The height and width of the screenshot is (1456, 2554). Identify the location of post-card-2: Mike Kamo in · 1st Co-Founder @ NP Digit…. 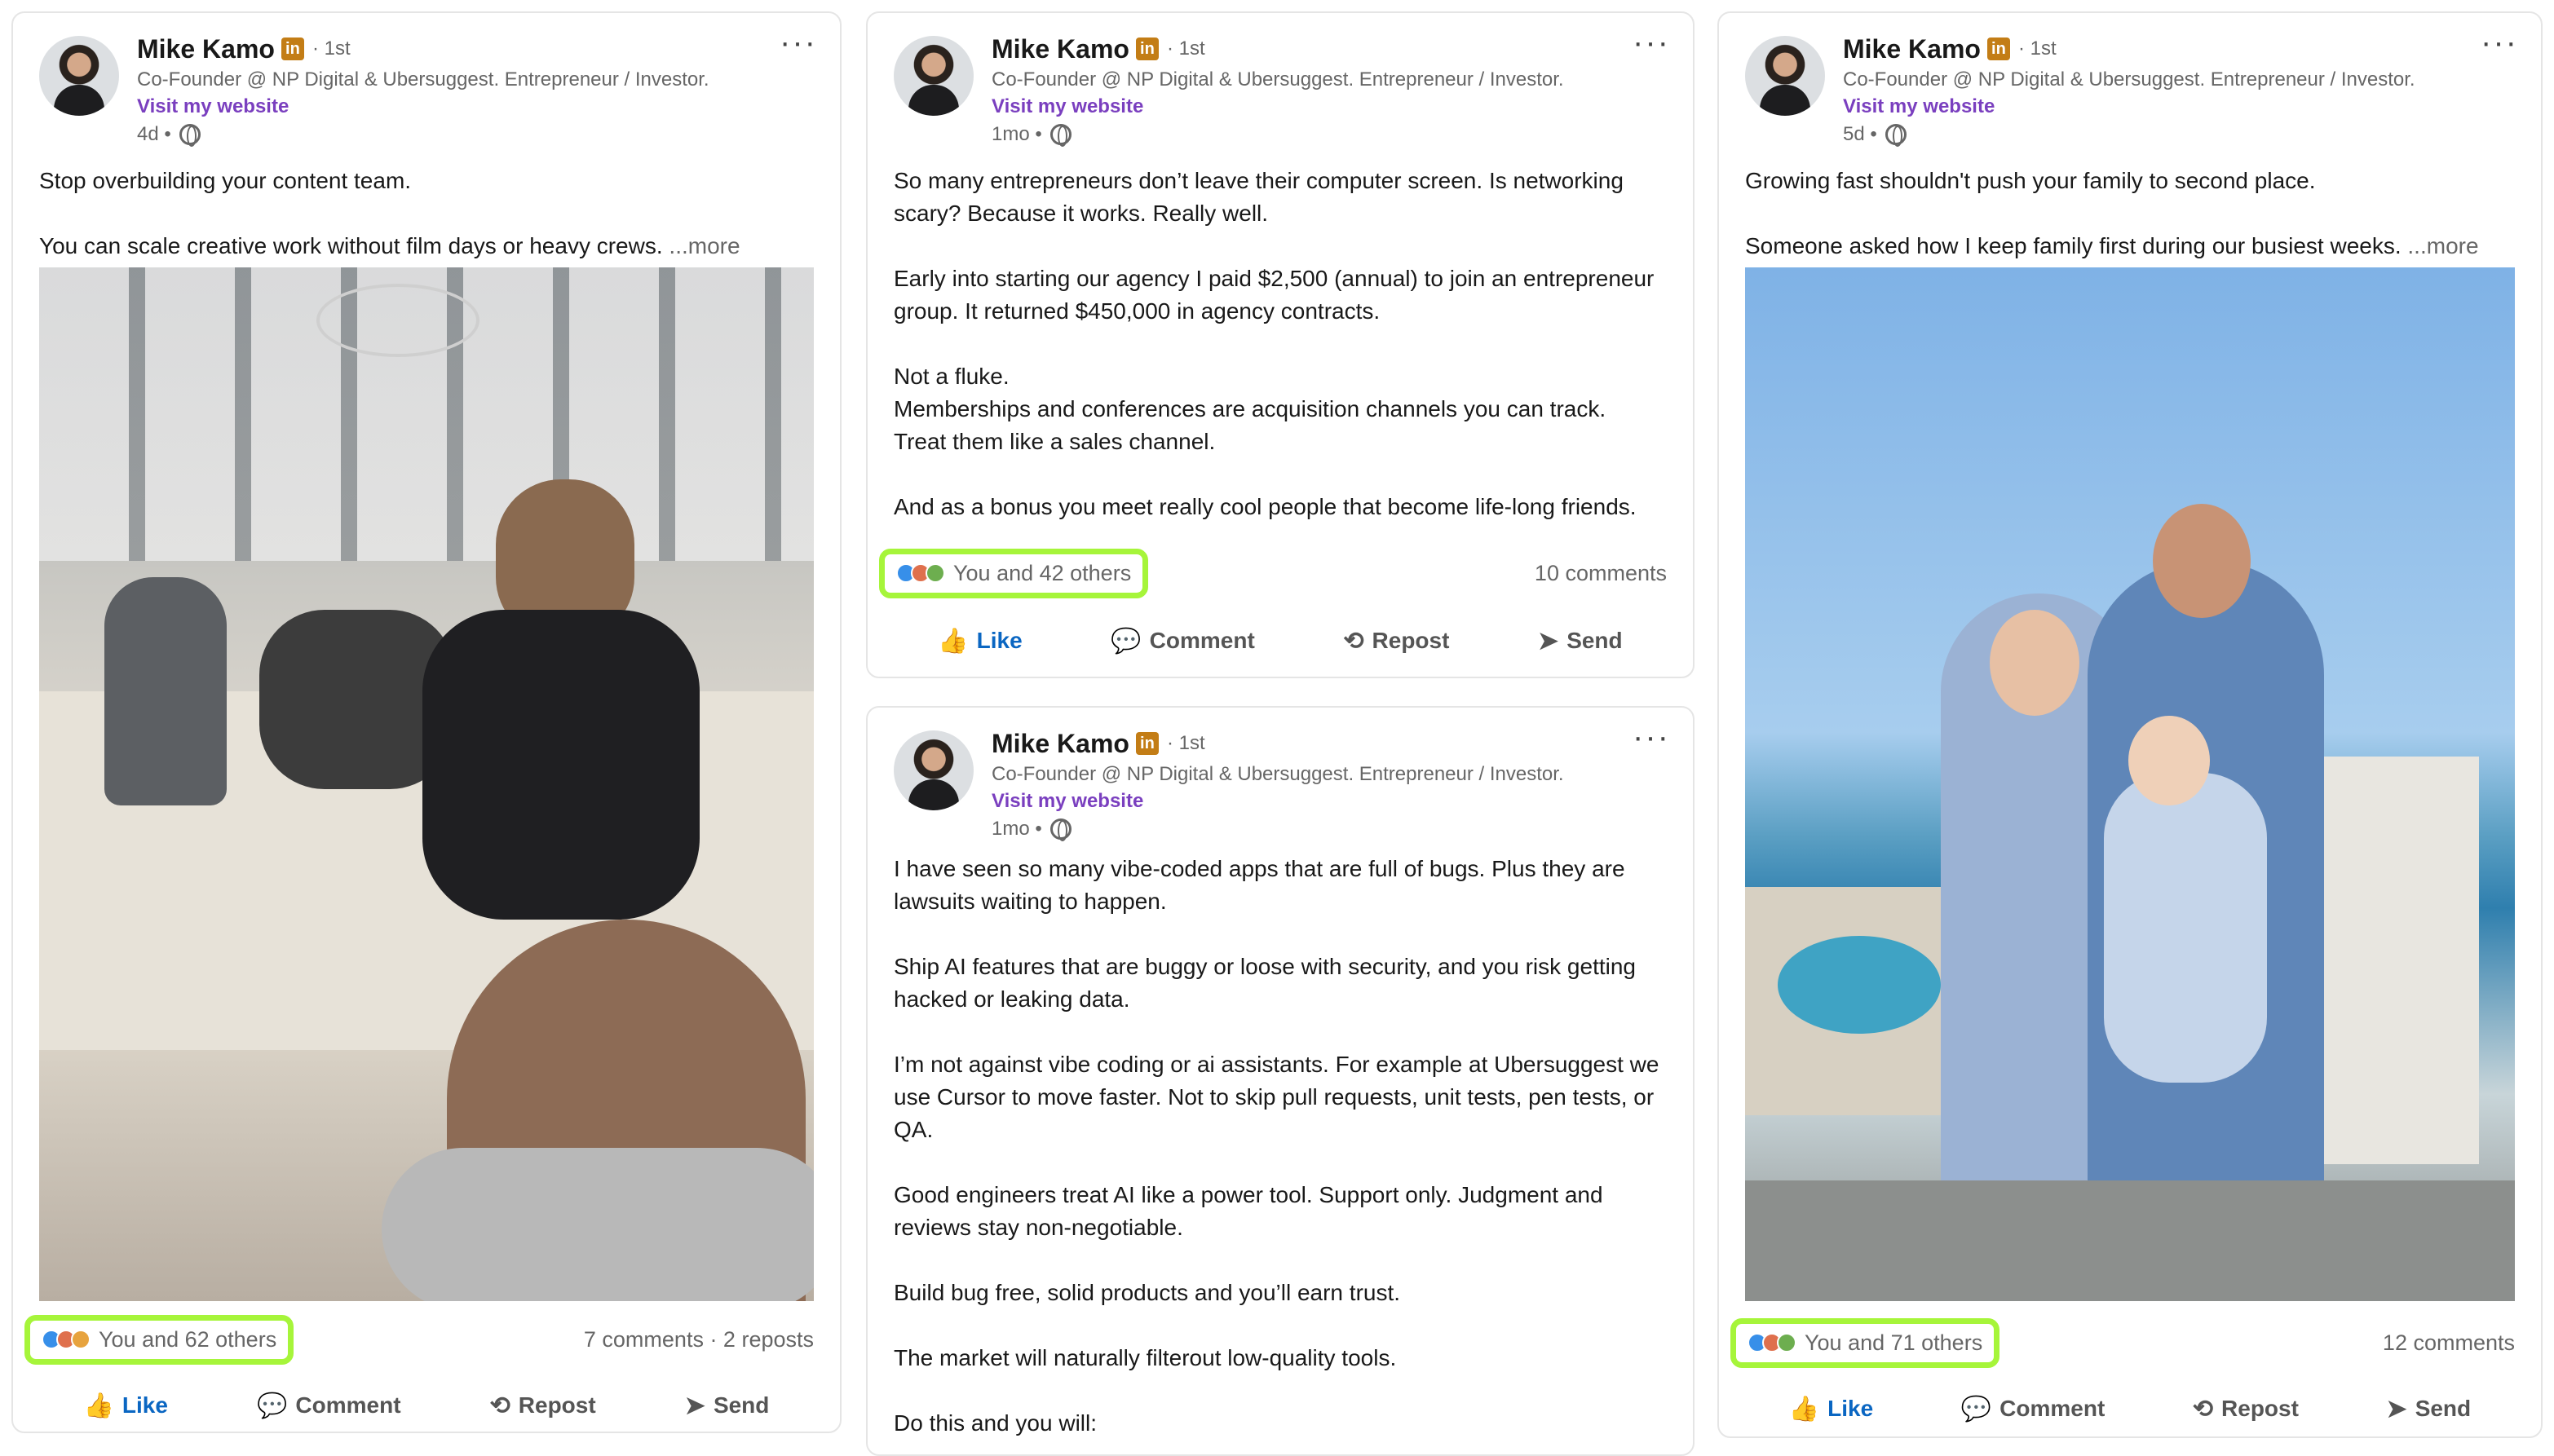
(1280, 344).